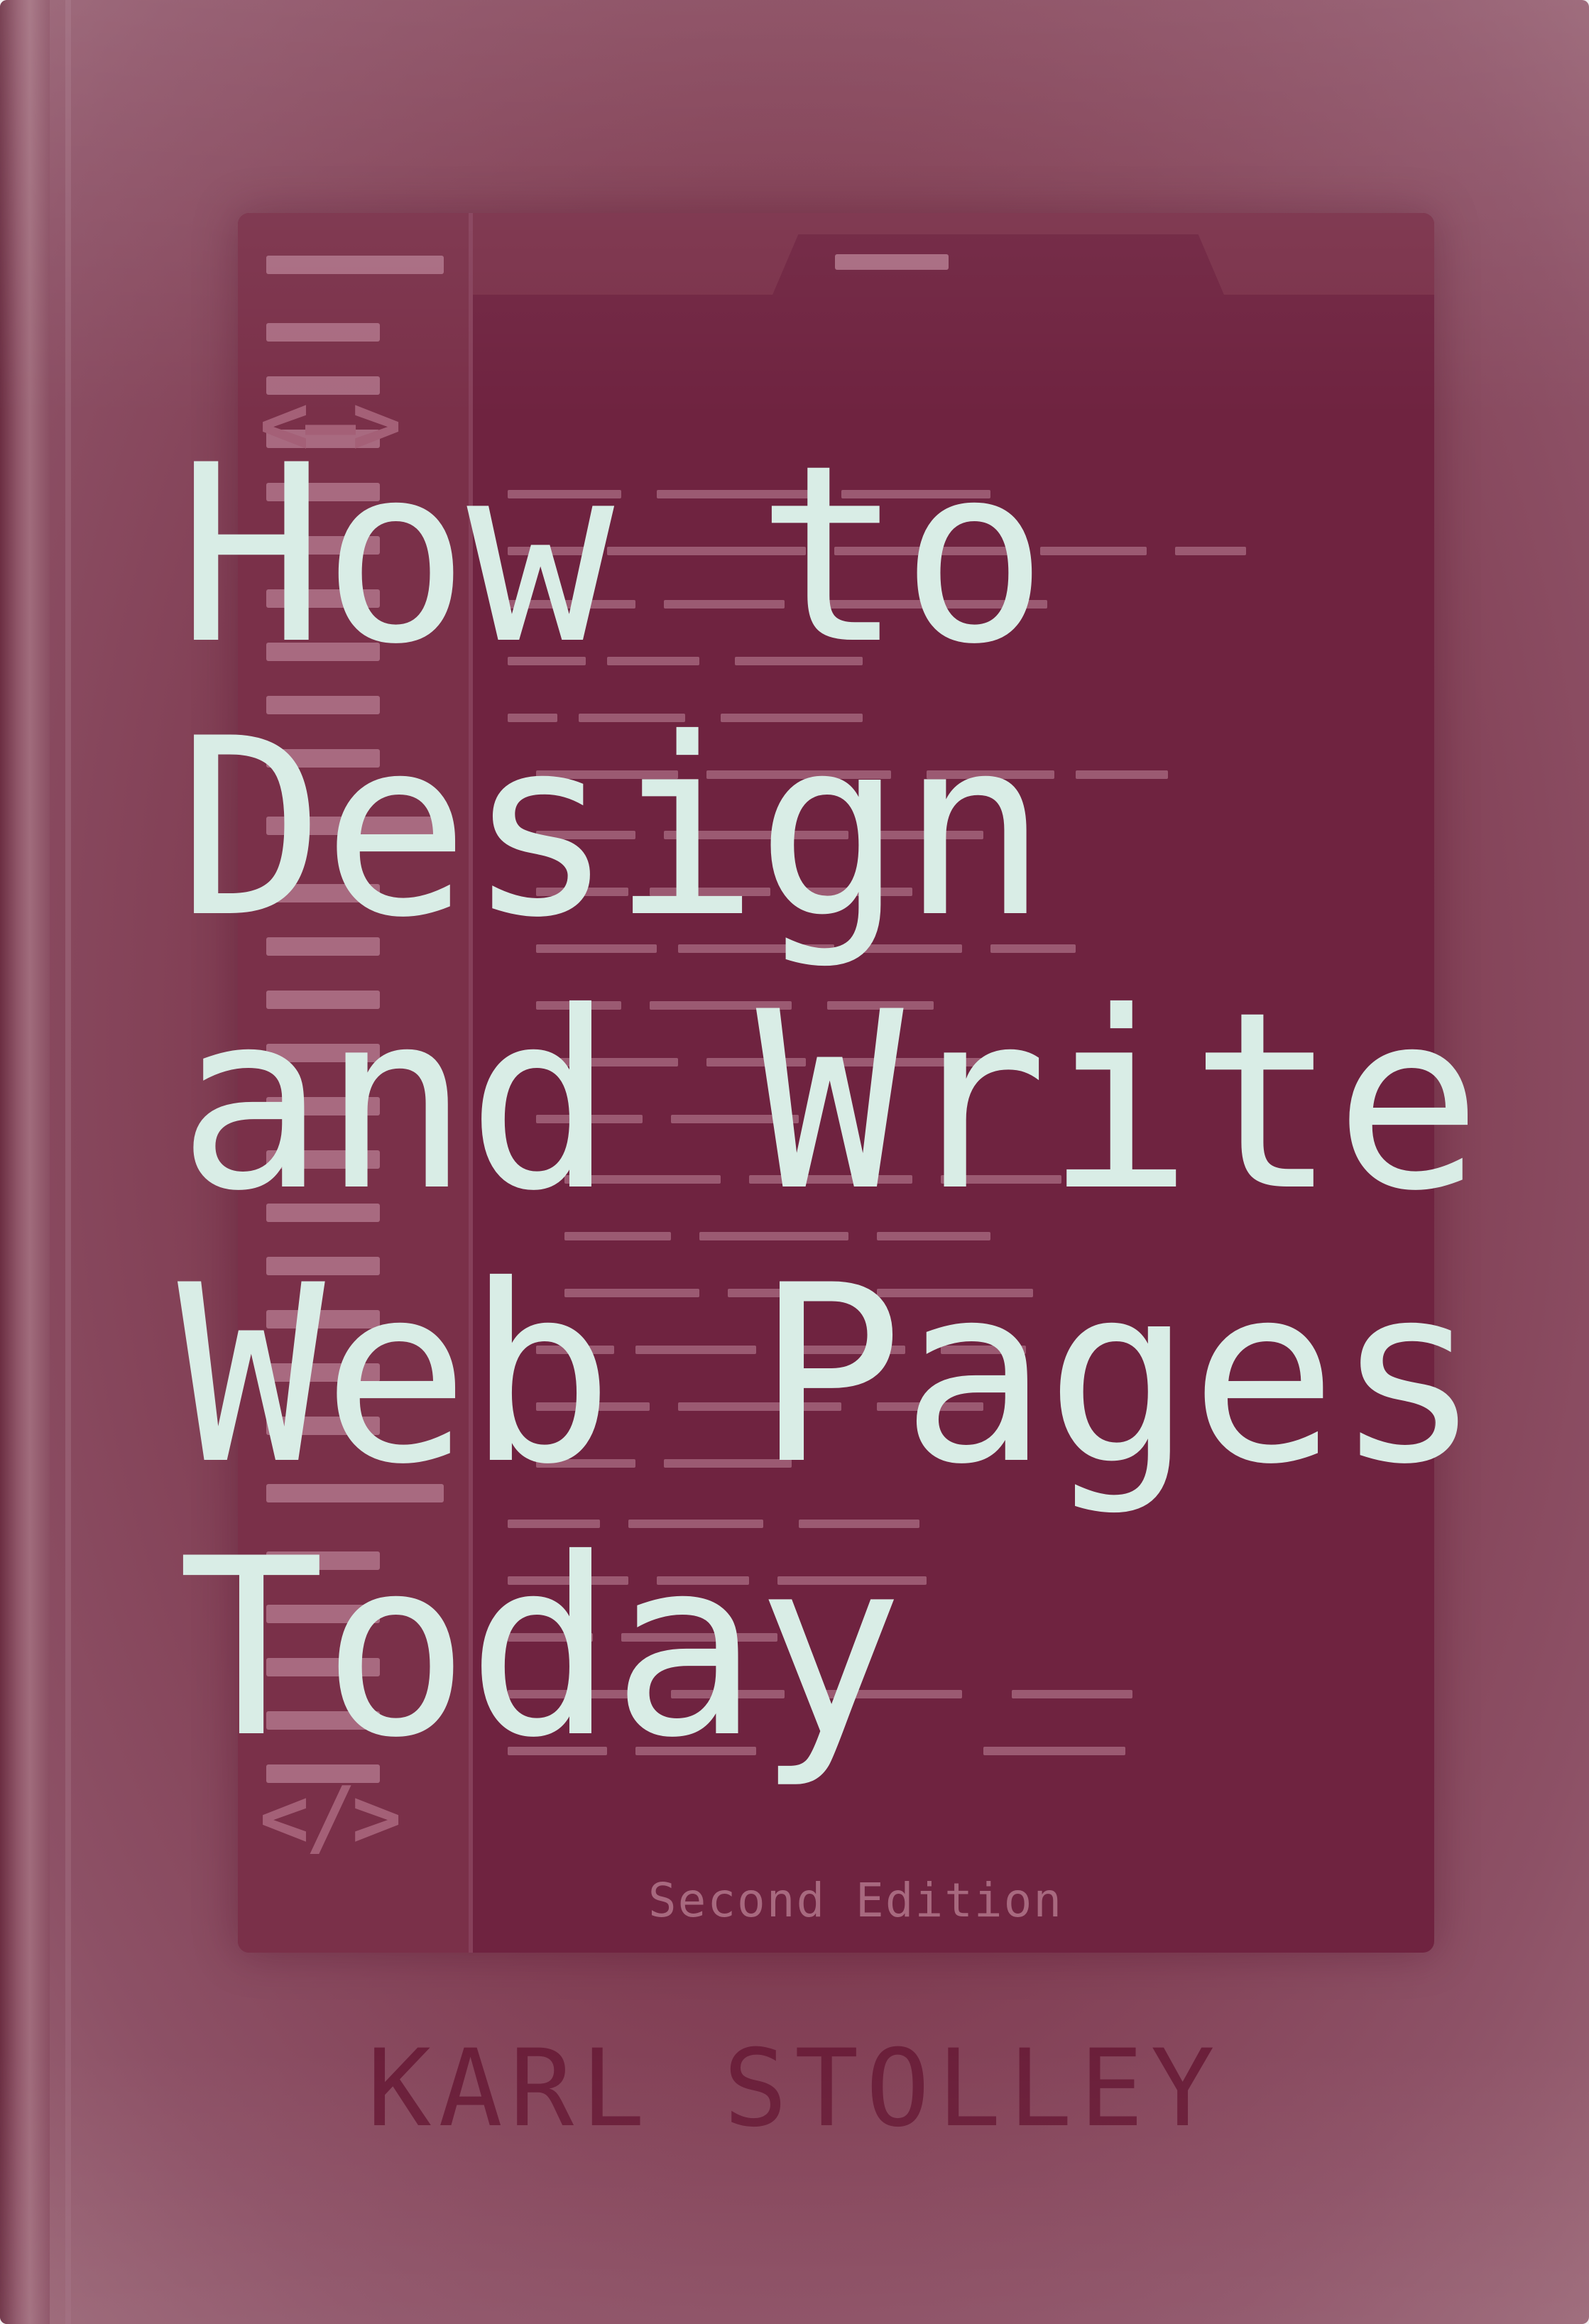 Image resolution: width=1589 pixels, height=2324 pixels. Describe the element at coordinates (856, 1900) in the screenshot. I see `edition-label: Second Edition` at that location.